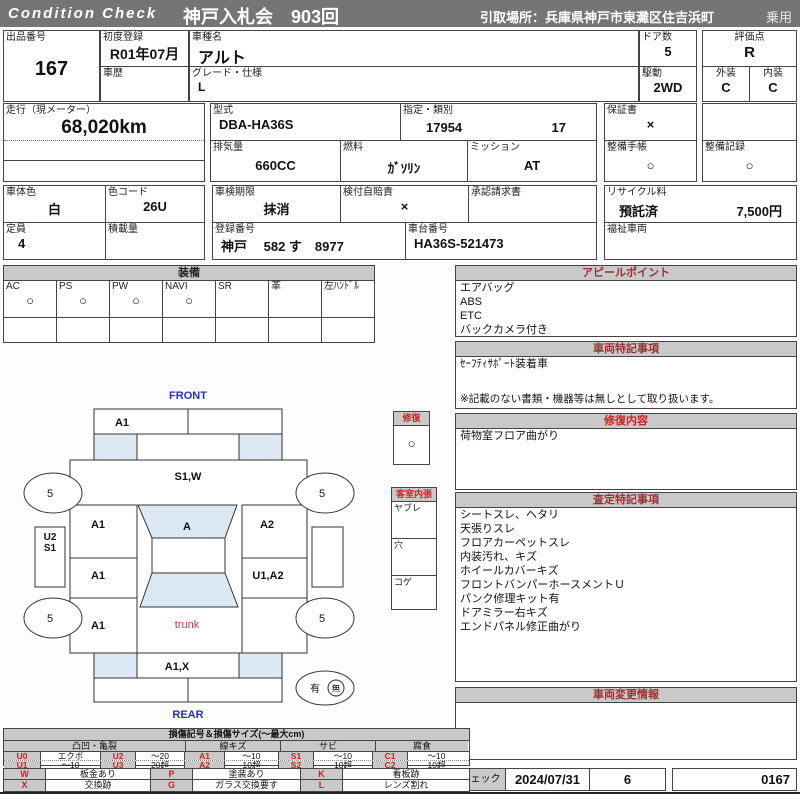 The image size is (800, 800). I want to click on cabin-row-burn: コゲ, so click(403, 582).